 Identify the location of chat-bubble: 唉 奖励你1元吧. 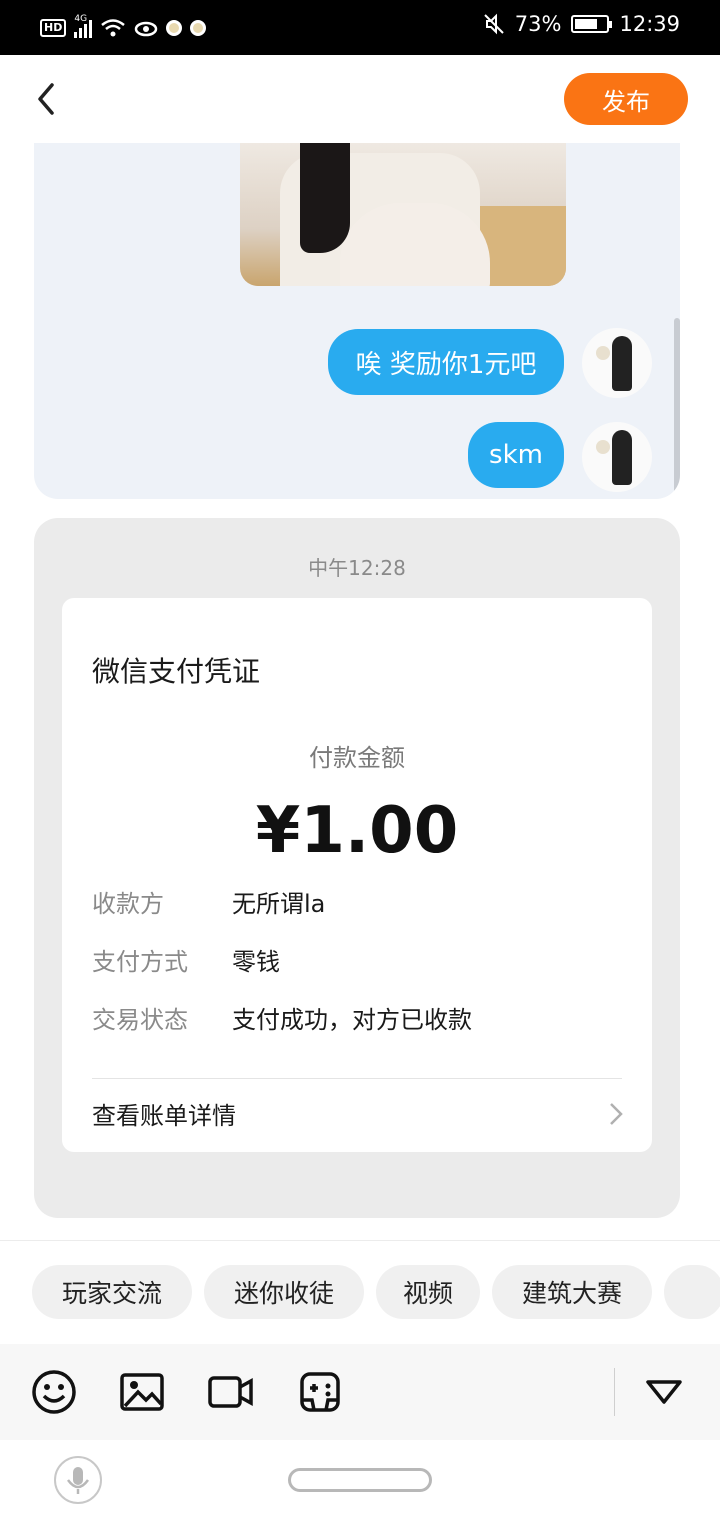
(446, 362).